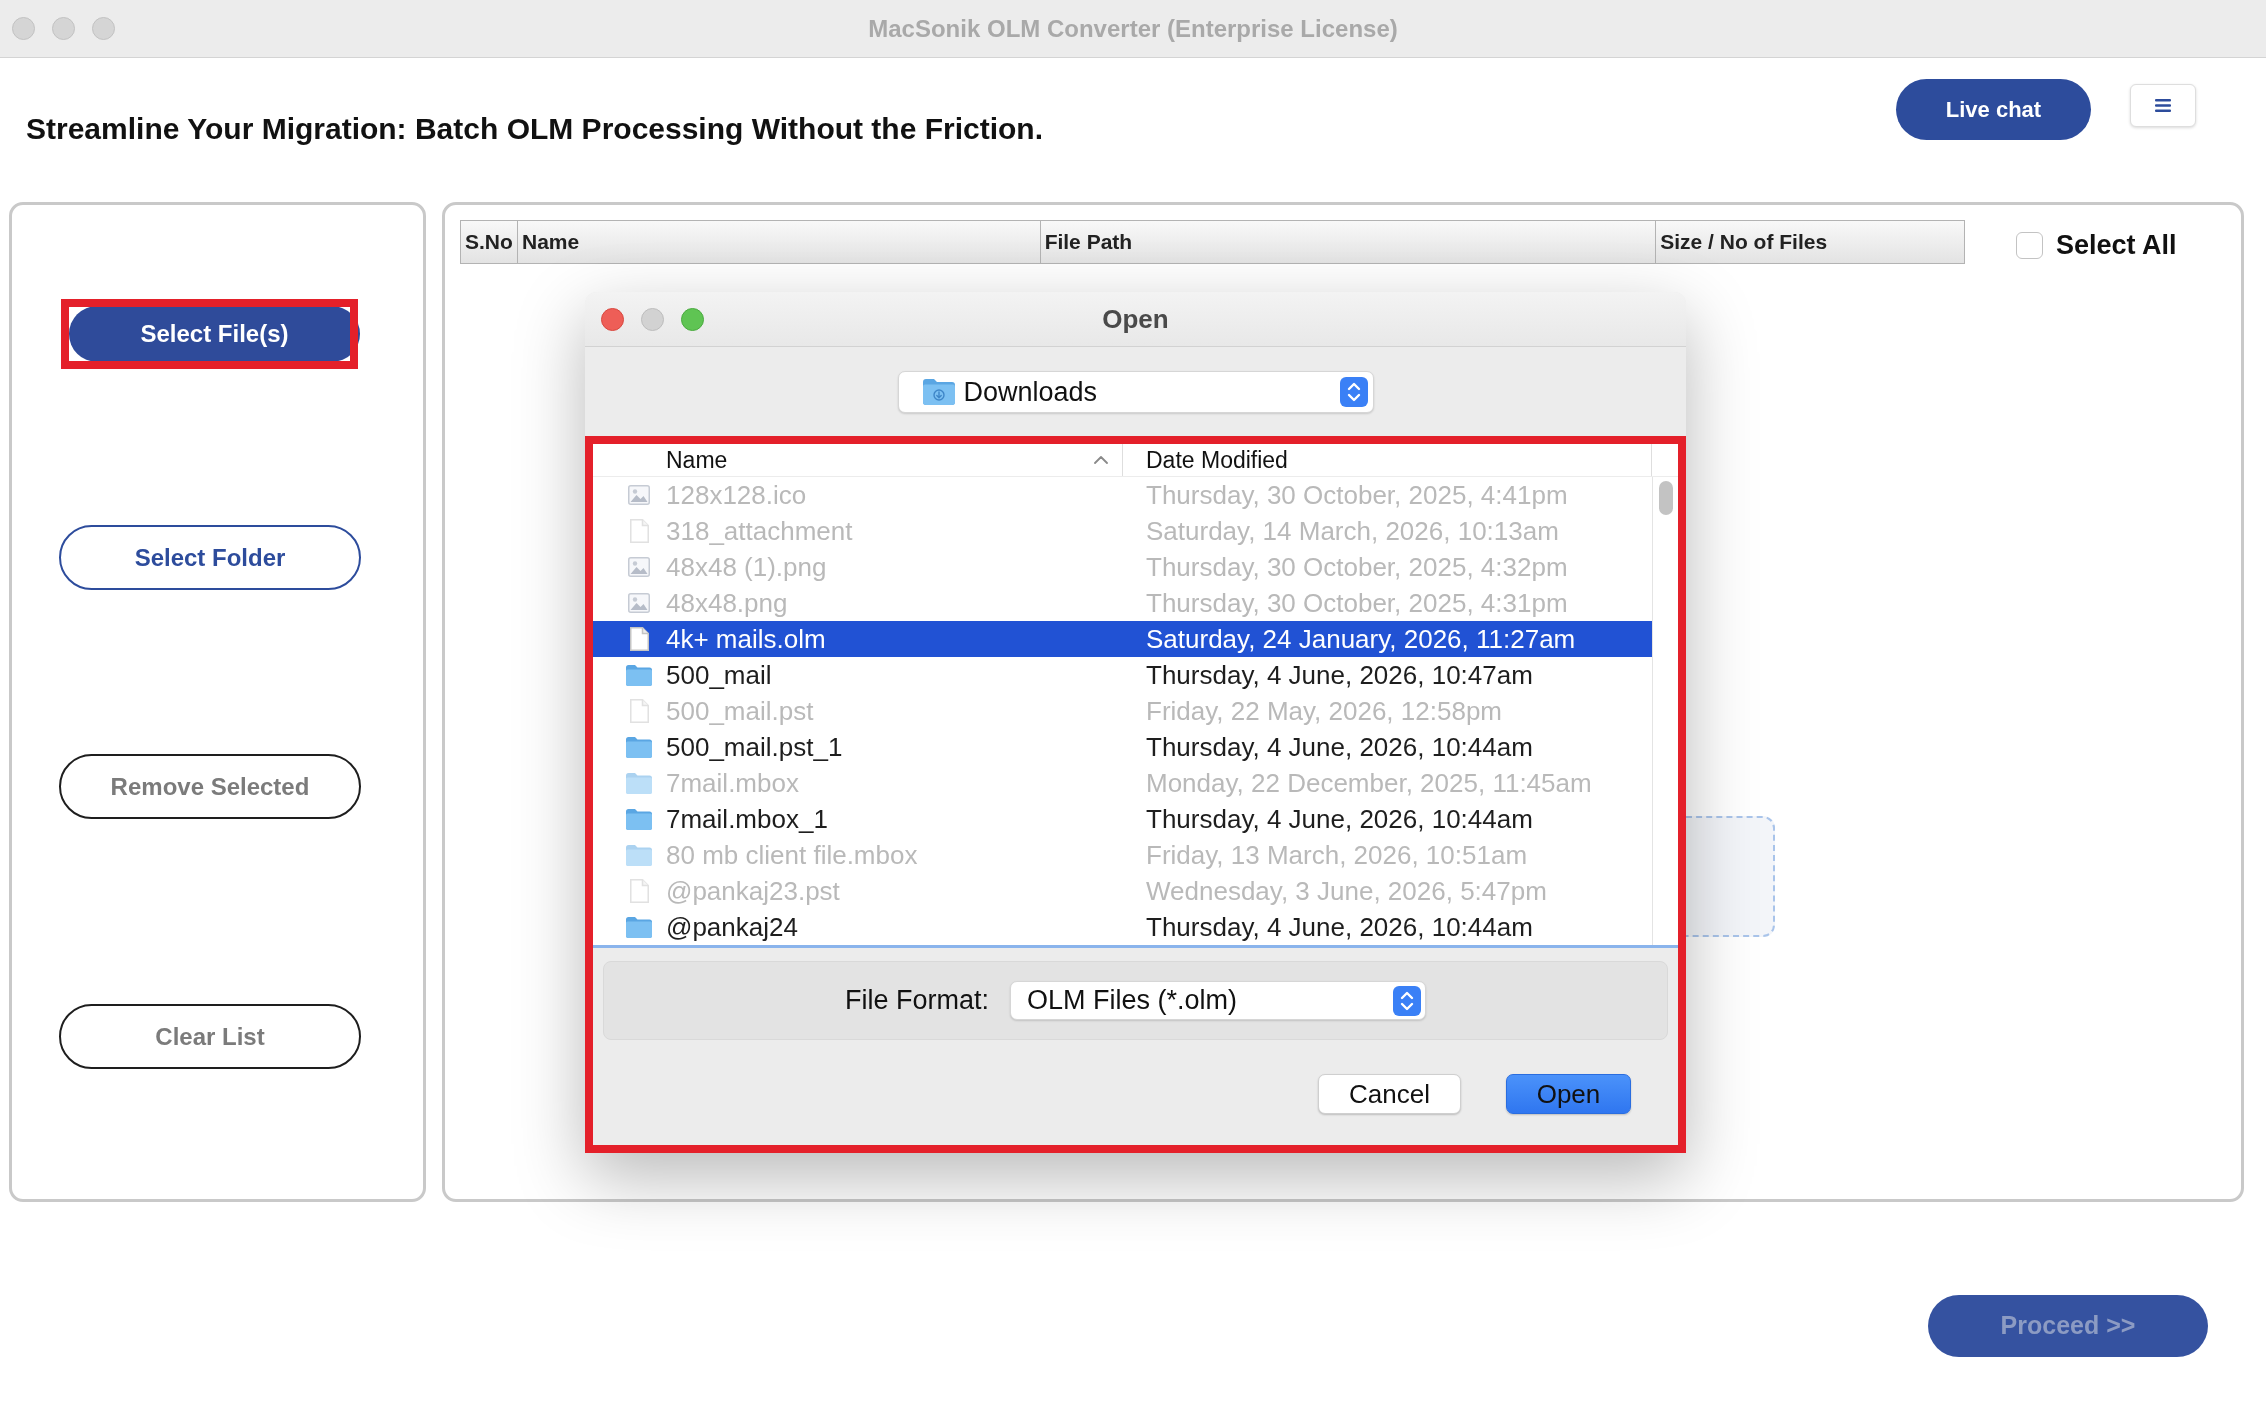 This screenshot has width=2266, height=1426. Describe the element at coordinates (1337, 855) in the screenshot. I see `file-date: Friday, 13 March, 2026, 10:51am` at that location.